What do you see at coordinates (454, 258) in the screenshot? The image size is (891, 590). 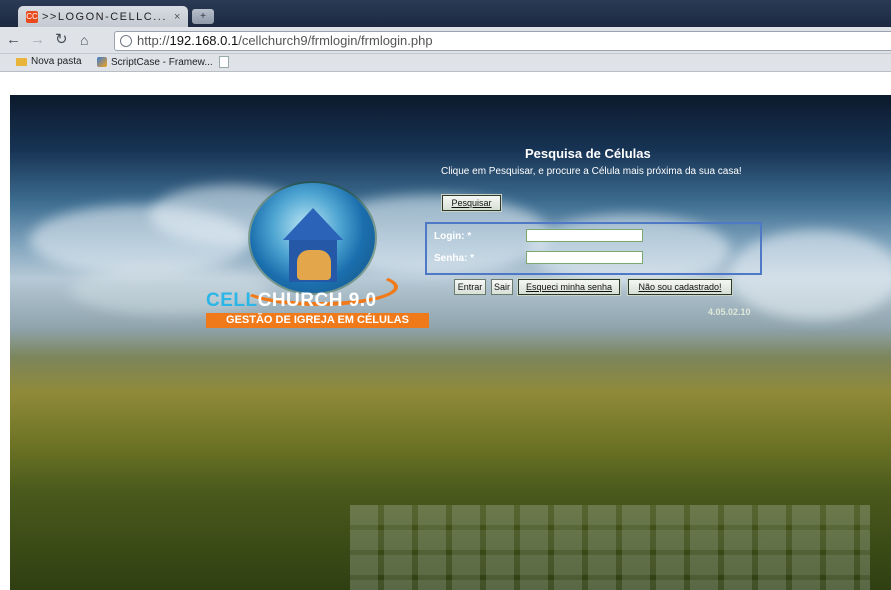 I see `password-label: Senha: *` at bounding box center [454, 258].